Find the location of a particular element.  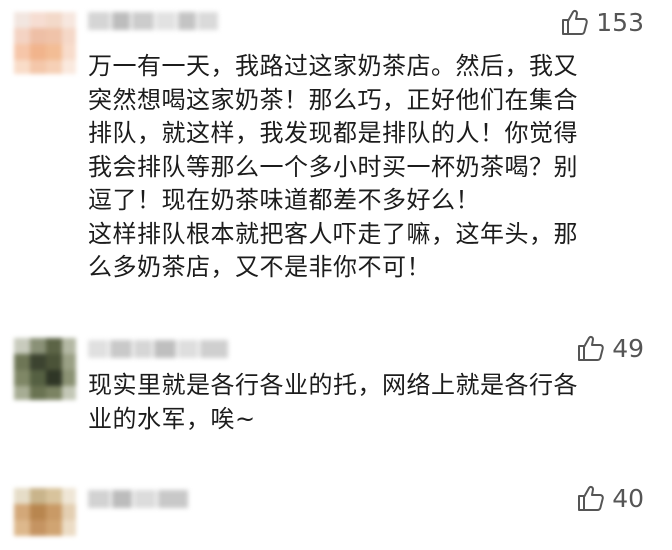

comment-line: 我会排队等那么一个多小时买一杯奶茶喝？别 is located at coordinates (333, 166).